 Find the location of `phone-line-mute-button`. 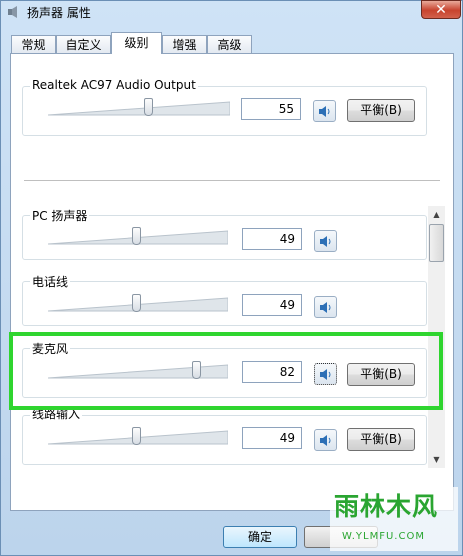

phone-line-mute-button is located at coordinates (325, 307).